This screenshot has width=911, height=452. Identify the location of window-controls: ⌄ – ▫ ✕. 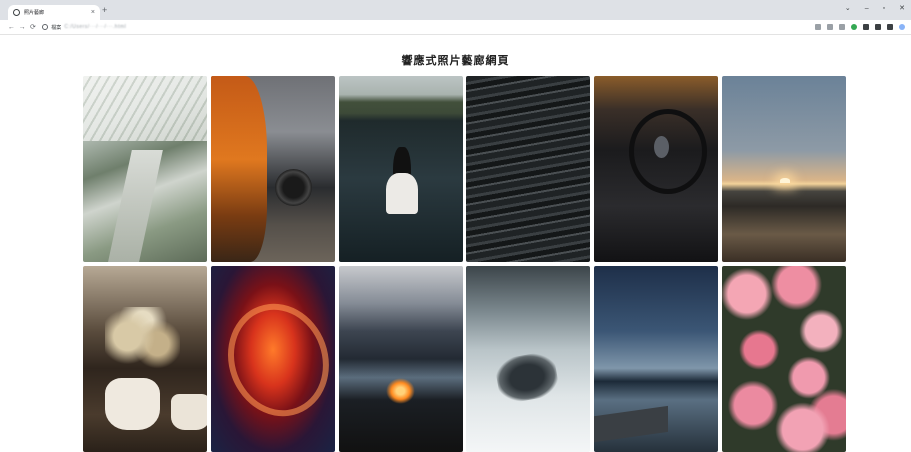
(875, 8).